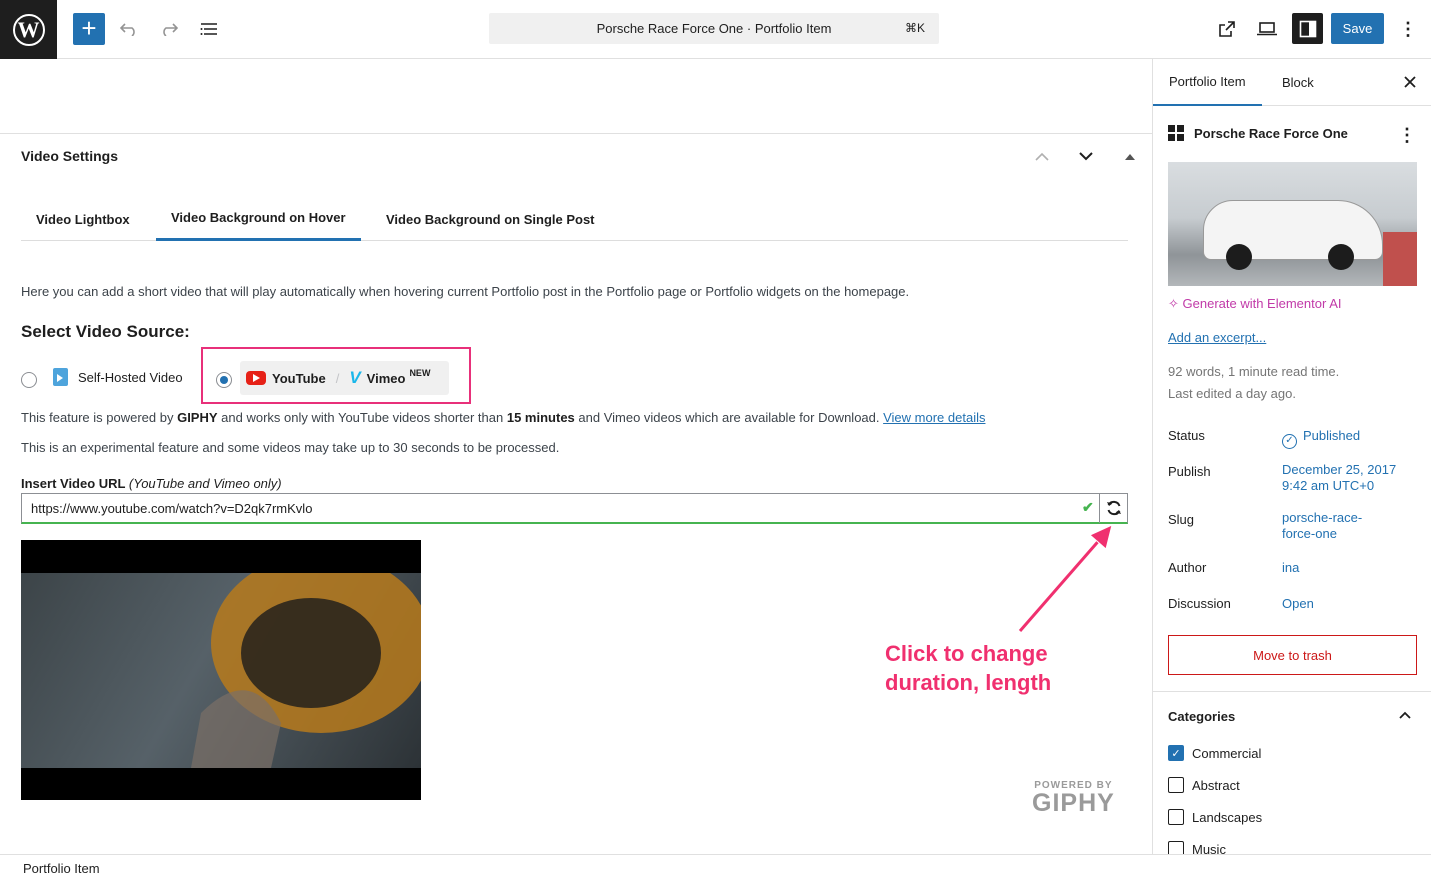  Describe the element at coordinates (1262, 303) in the screenshot. I see `ai-link-text: Generate with Elementor AI` at that location.